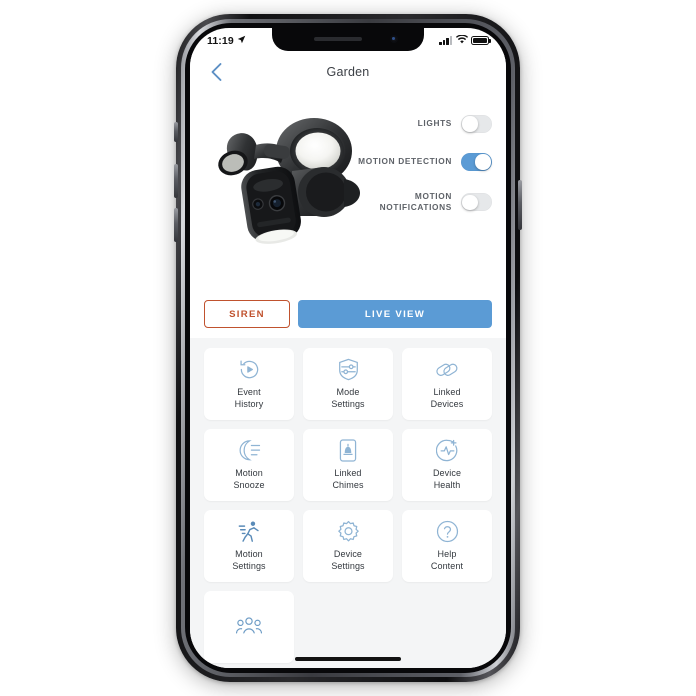 The image size is (696, 696). I want to click on mode-settings-icon, so click(348, 370).